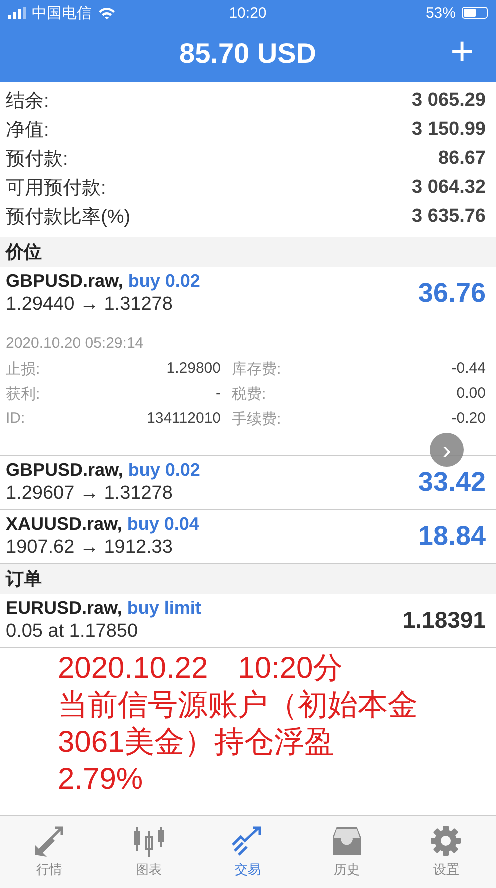  I want to click on detail-label: 获利:, so click(24, 394).